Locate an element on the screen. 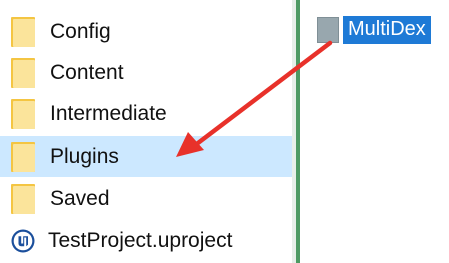 This screenshot has width=449, height=263. tree-item-intermediate: Intermediate is located at coordinates (146, 113).